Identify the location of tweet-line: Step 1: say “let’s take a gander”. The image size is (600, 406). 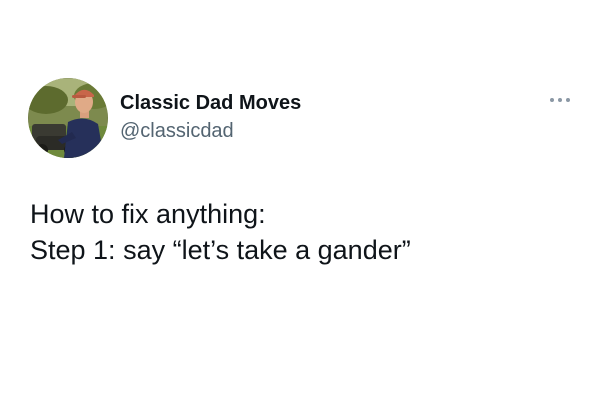
(220, 250).